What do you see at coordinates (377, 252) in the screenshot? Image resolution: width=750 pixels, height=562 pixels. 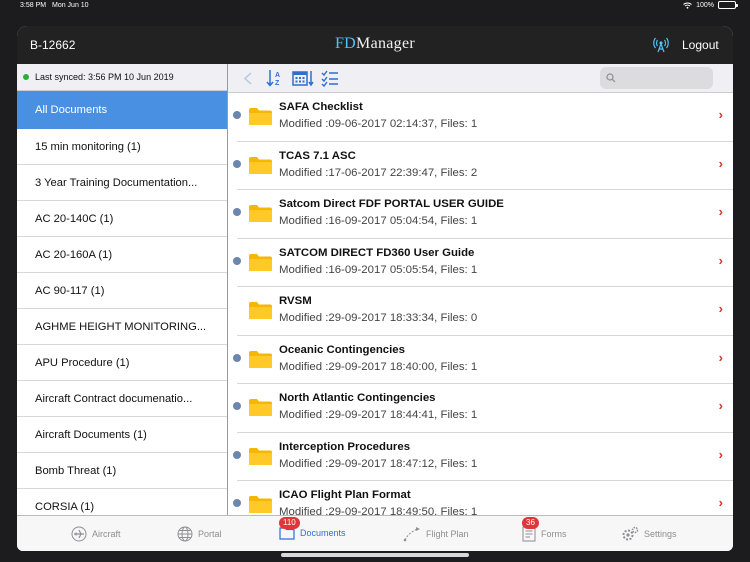 I see `document-title: SATCOM DIRECT FD360 User Guide` at bounding box center [377, 252].